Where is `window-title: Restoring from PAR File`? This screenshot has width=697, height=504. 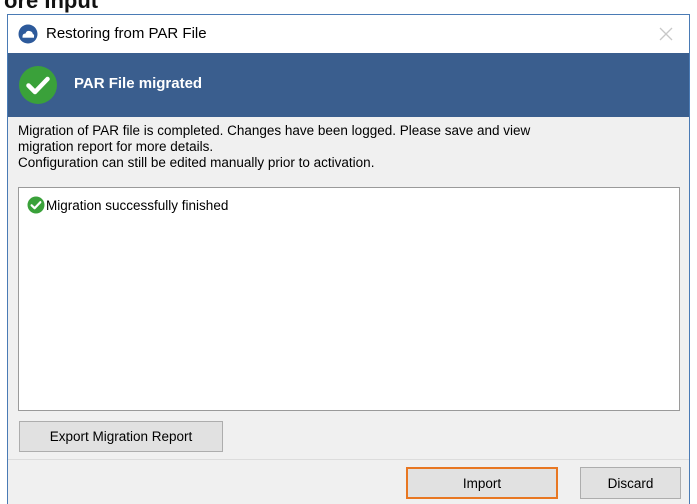
window-title: Restoring from PAR File is located at coordinates (126, 33).